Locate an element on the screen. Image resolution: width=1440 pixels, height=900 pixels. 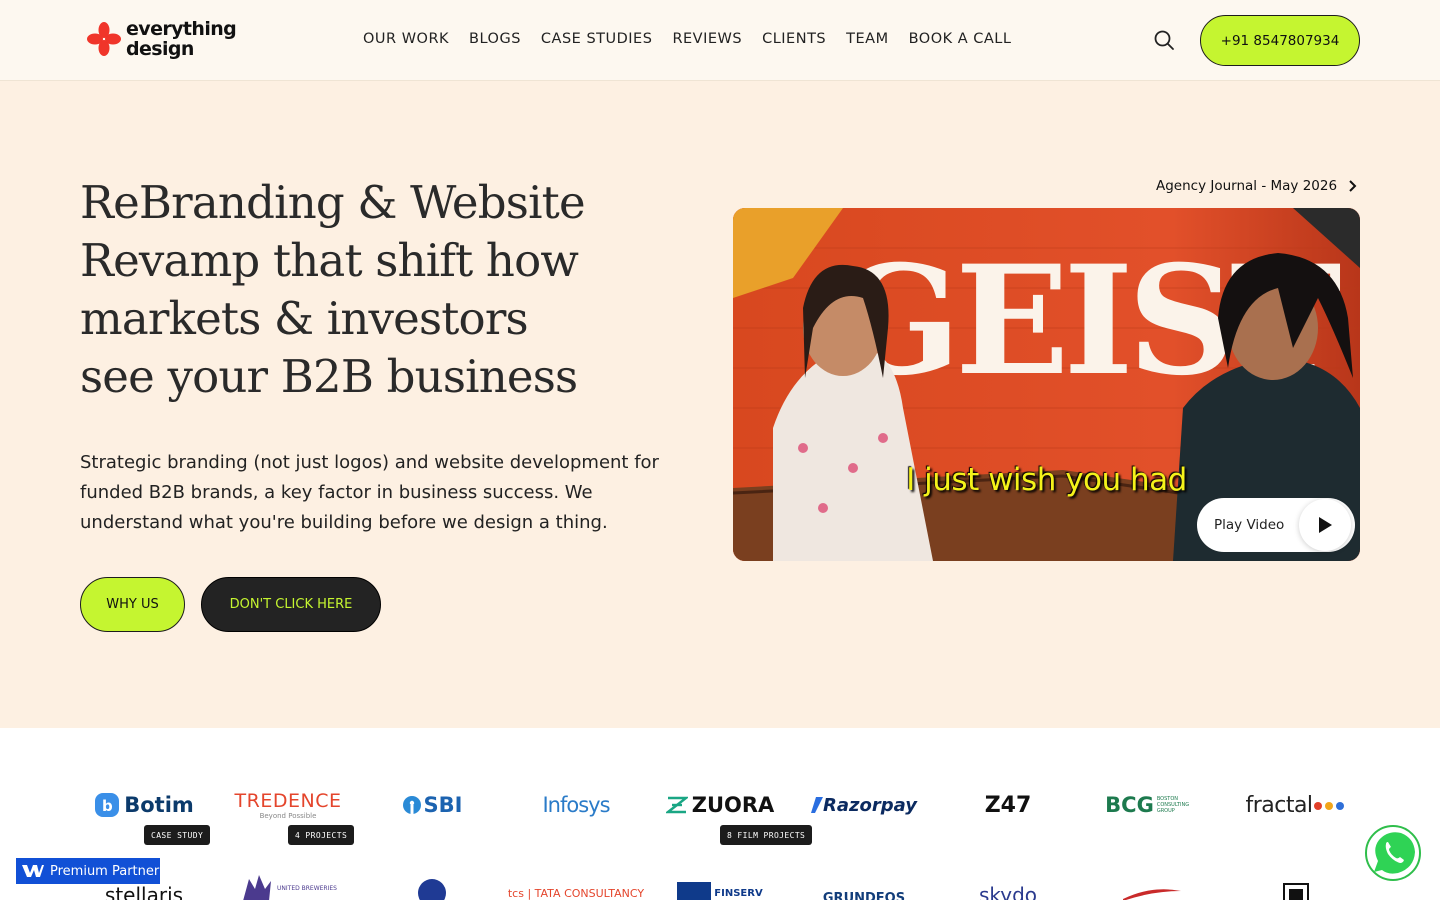
client-name: TREDENCE is located at coordinates (288, 801).